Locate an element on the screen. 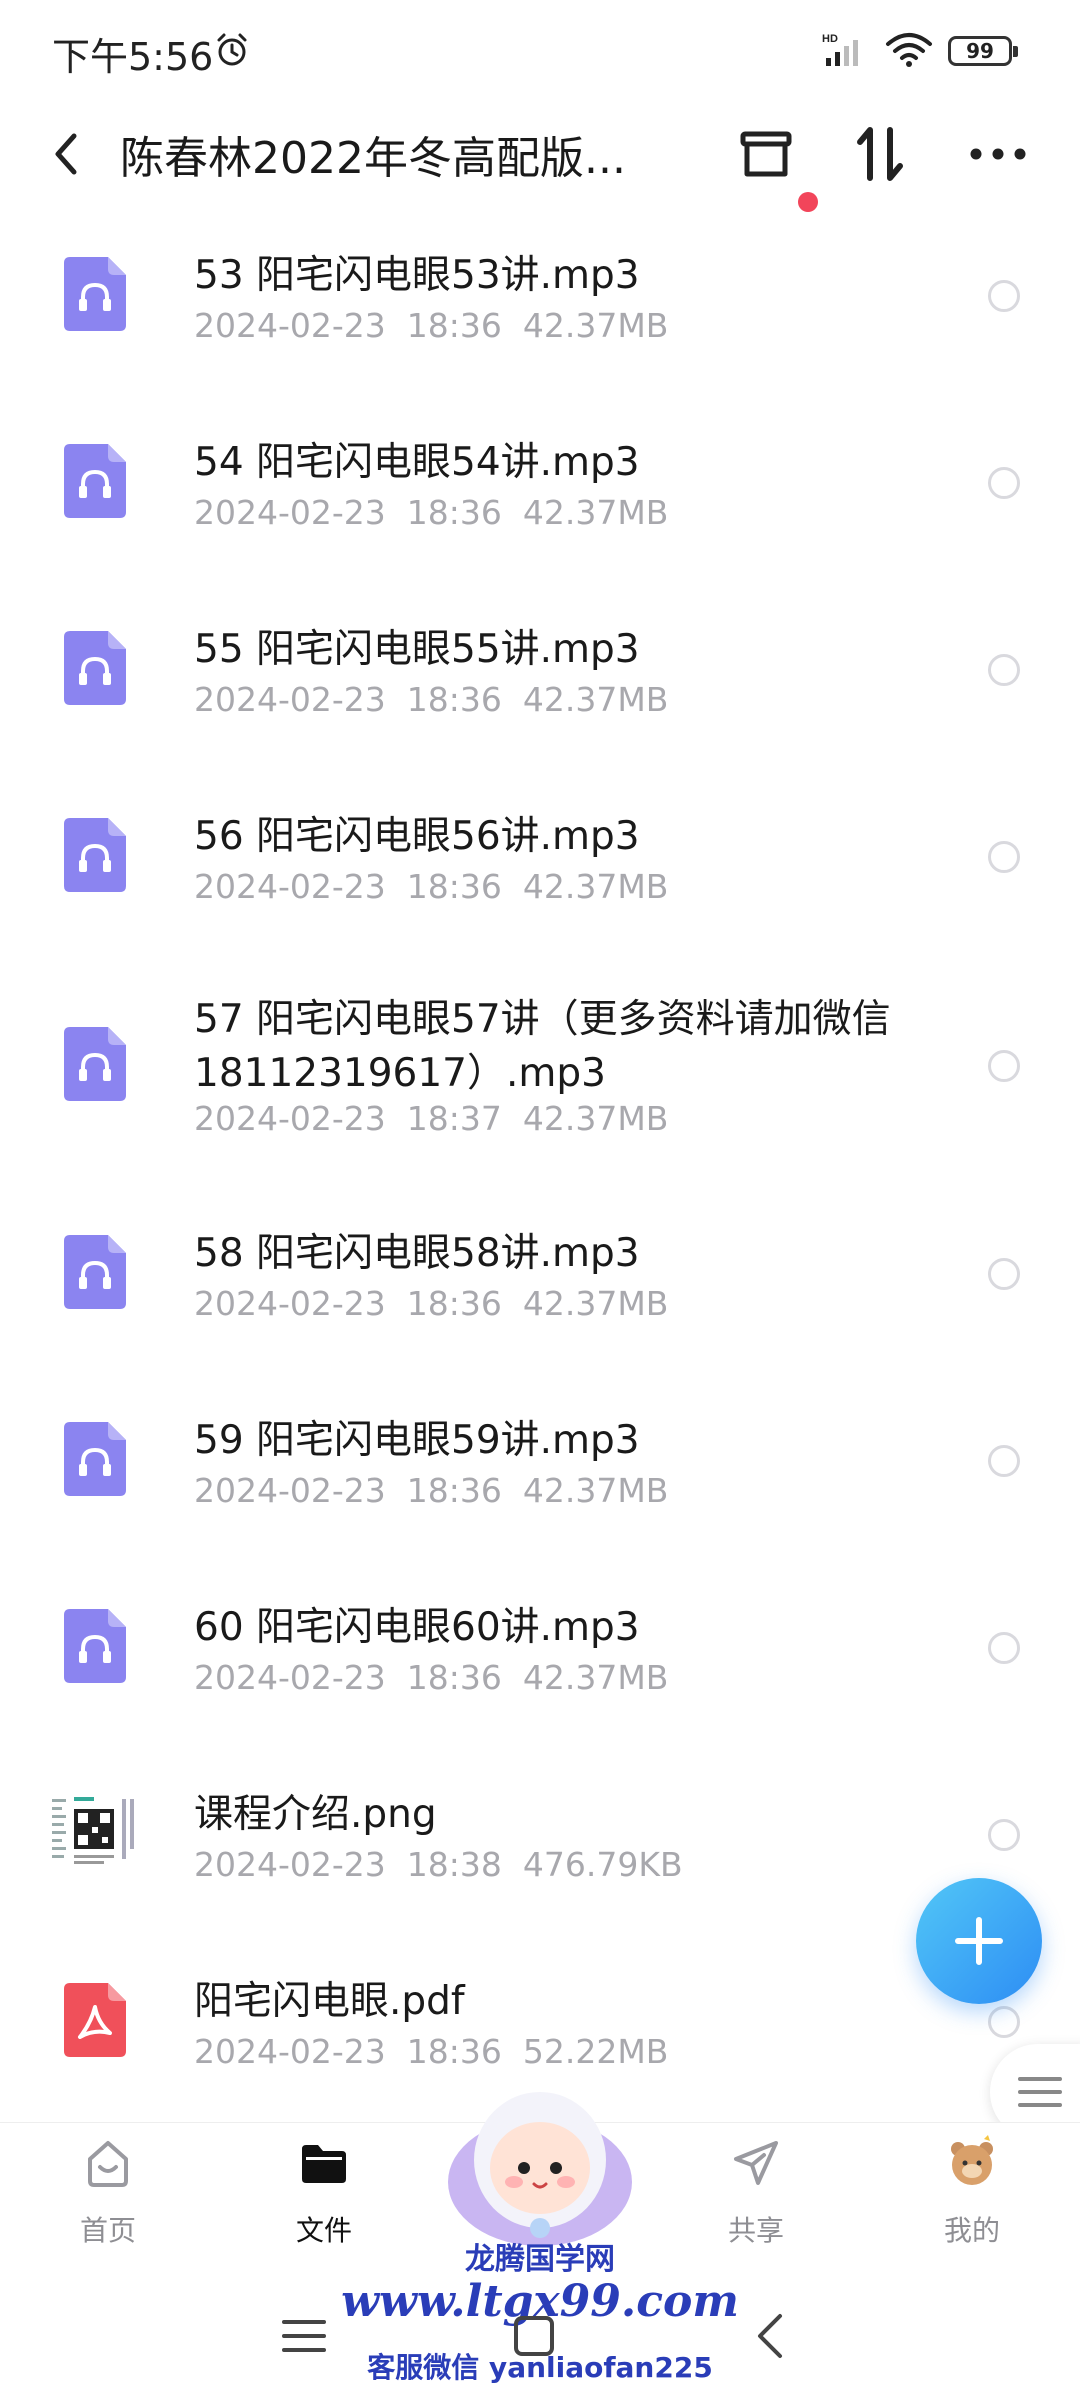  menu-icon is located at coordinates (1040, 2092).